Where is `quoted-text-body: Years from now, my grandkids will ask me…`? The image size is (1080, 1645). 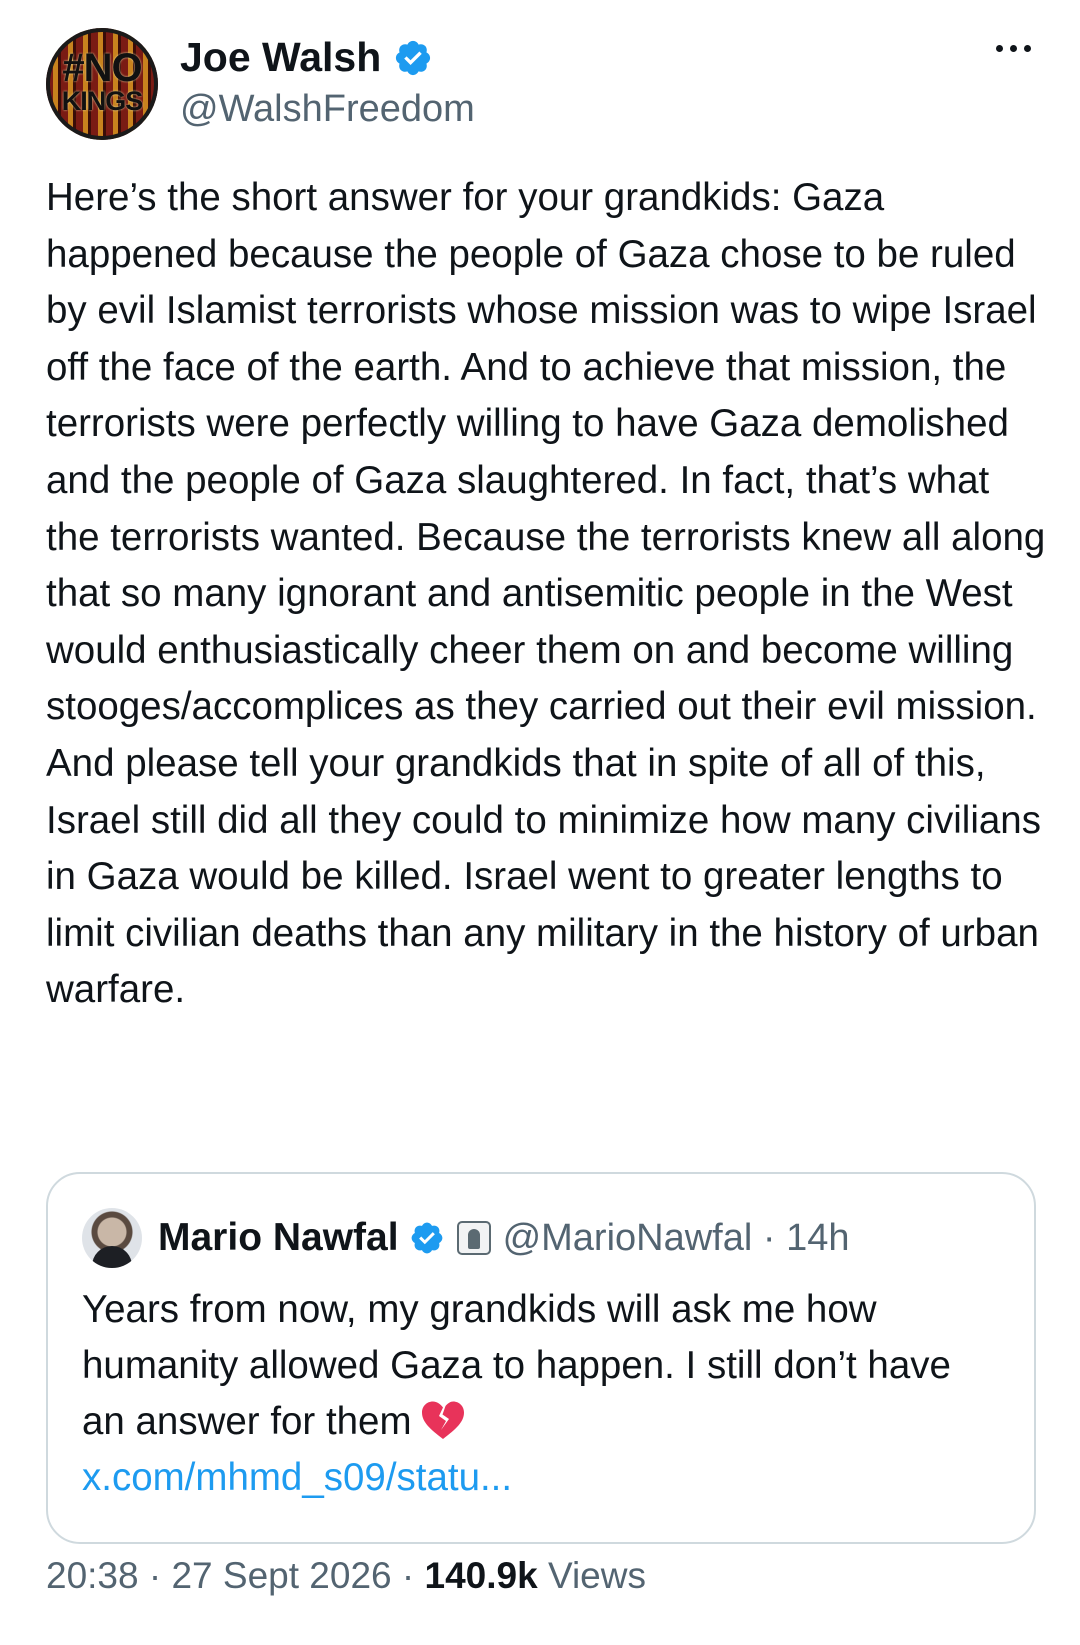 quoted-text-body: Years from now, my grandkids will ask me… is located at coordinates (516, 1365).